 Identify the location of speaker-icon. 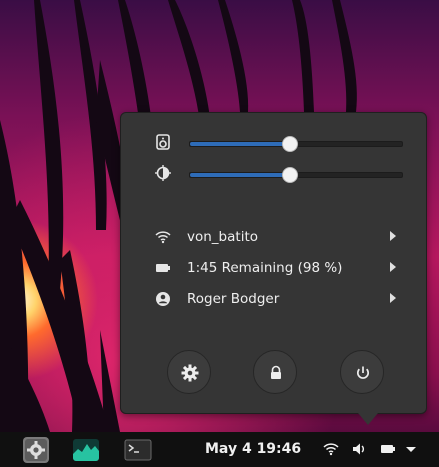
(163, 142).